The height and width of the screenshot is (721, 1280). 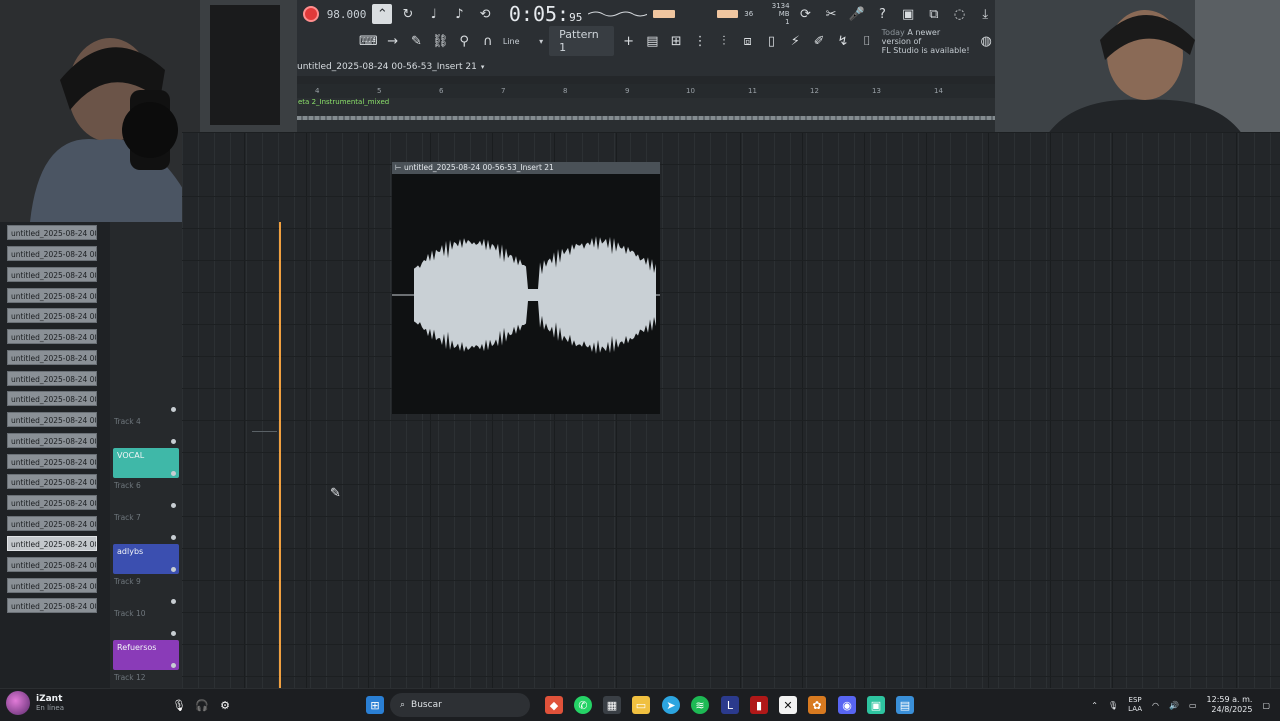 I want to click on chat-icon: ◌, so click(x=960, y=14).